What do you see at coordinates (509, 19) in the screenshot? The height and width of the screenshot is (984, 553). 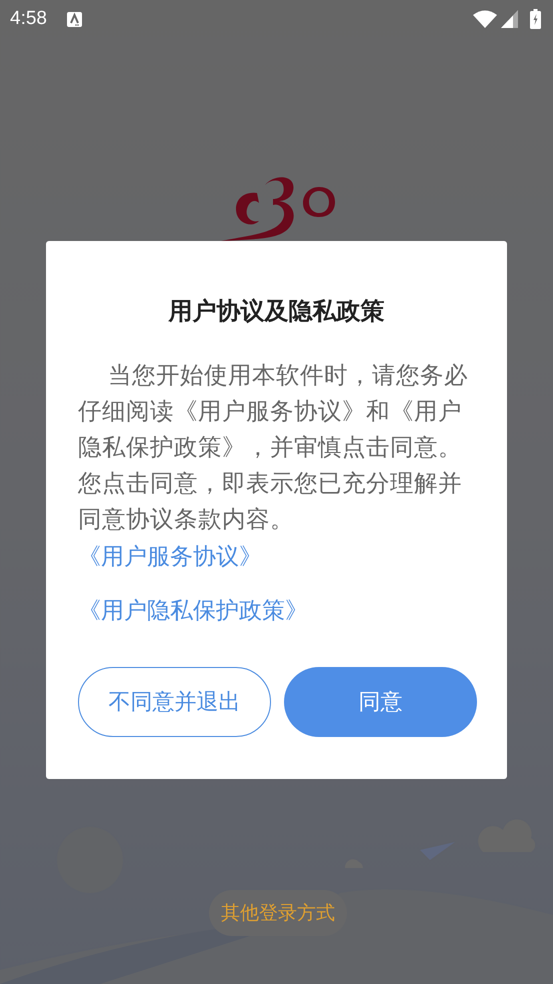 I see `signal-icon` at bounding box center [509, 19].